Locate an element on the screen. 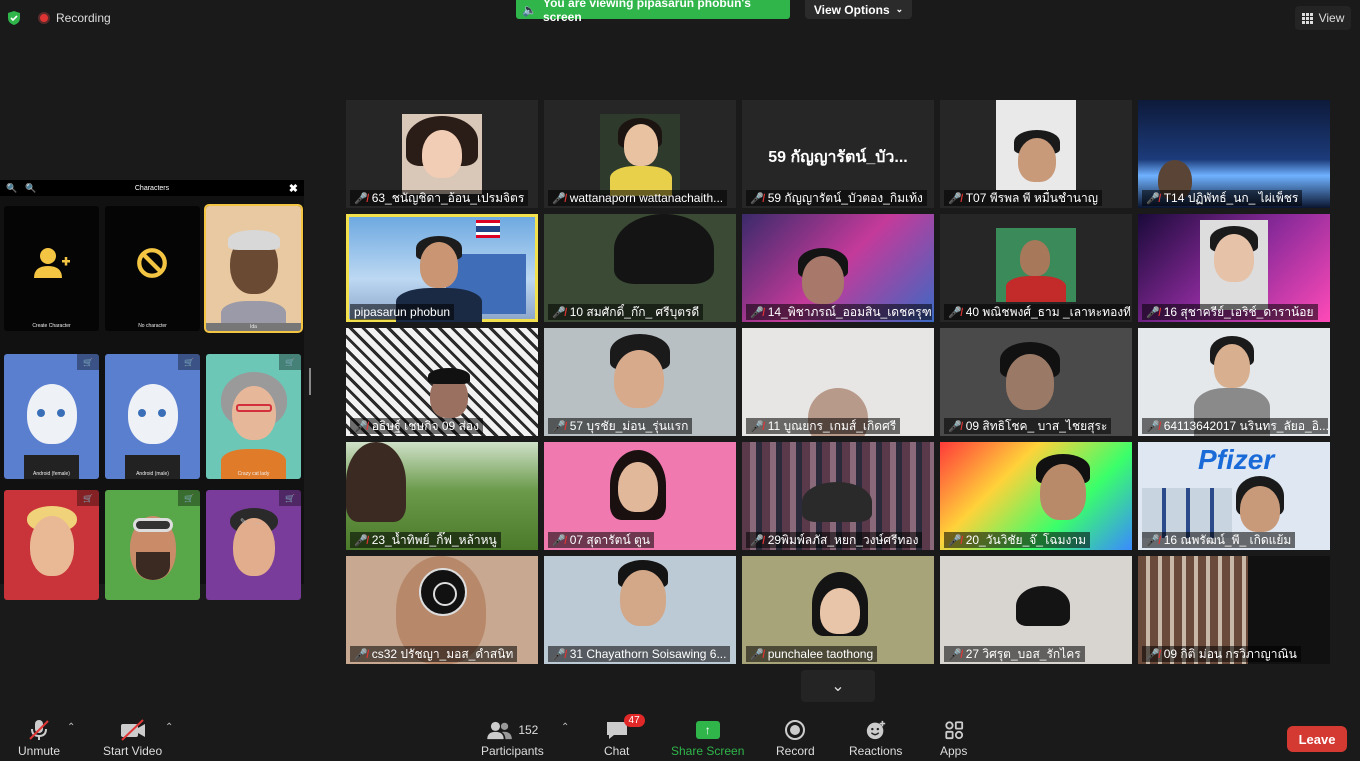 This screenshot has width=1360, height=761. participant-tile: 🎤̸ 29พิมพ์ลภัส_หยก_วงษ์ศรีทอง is located at coordinates (838, 496).